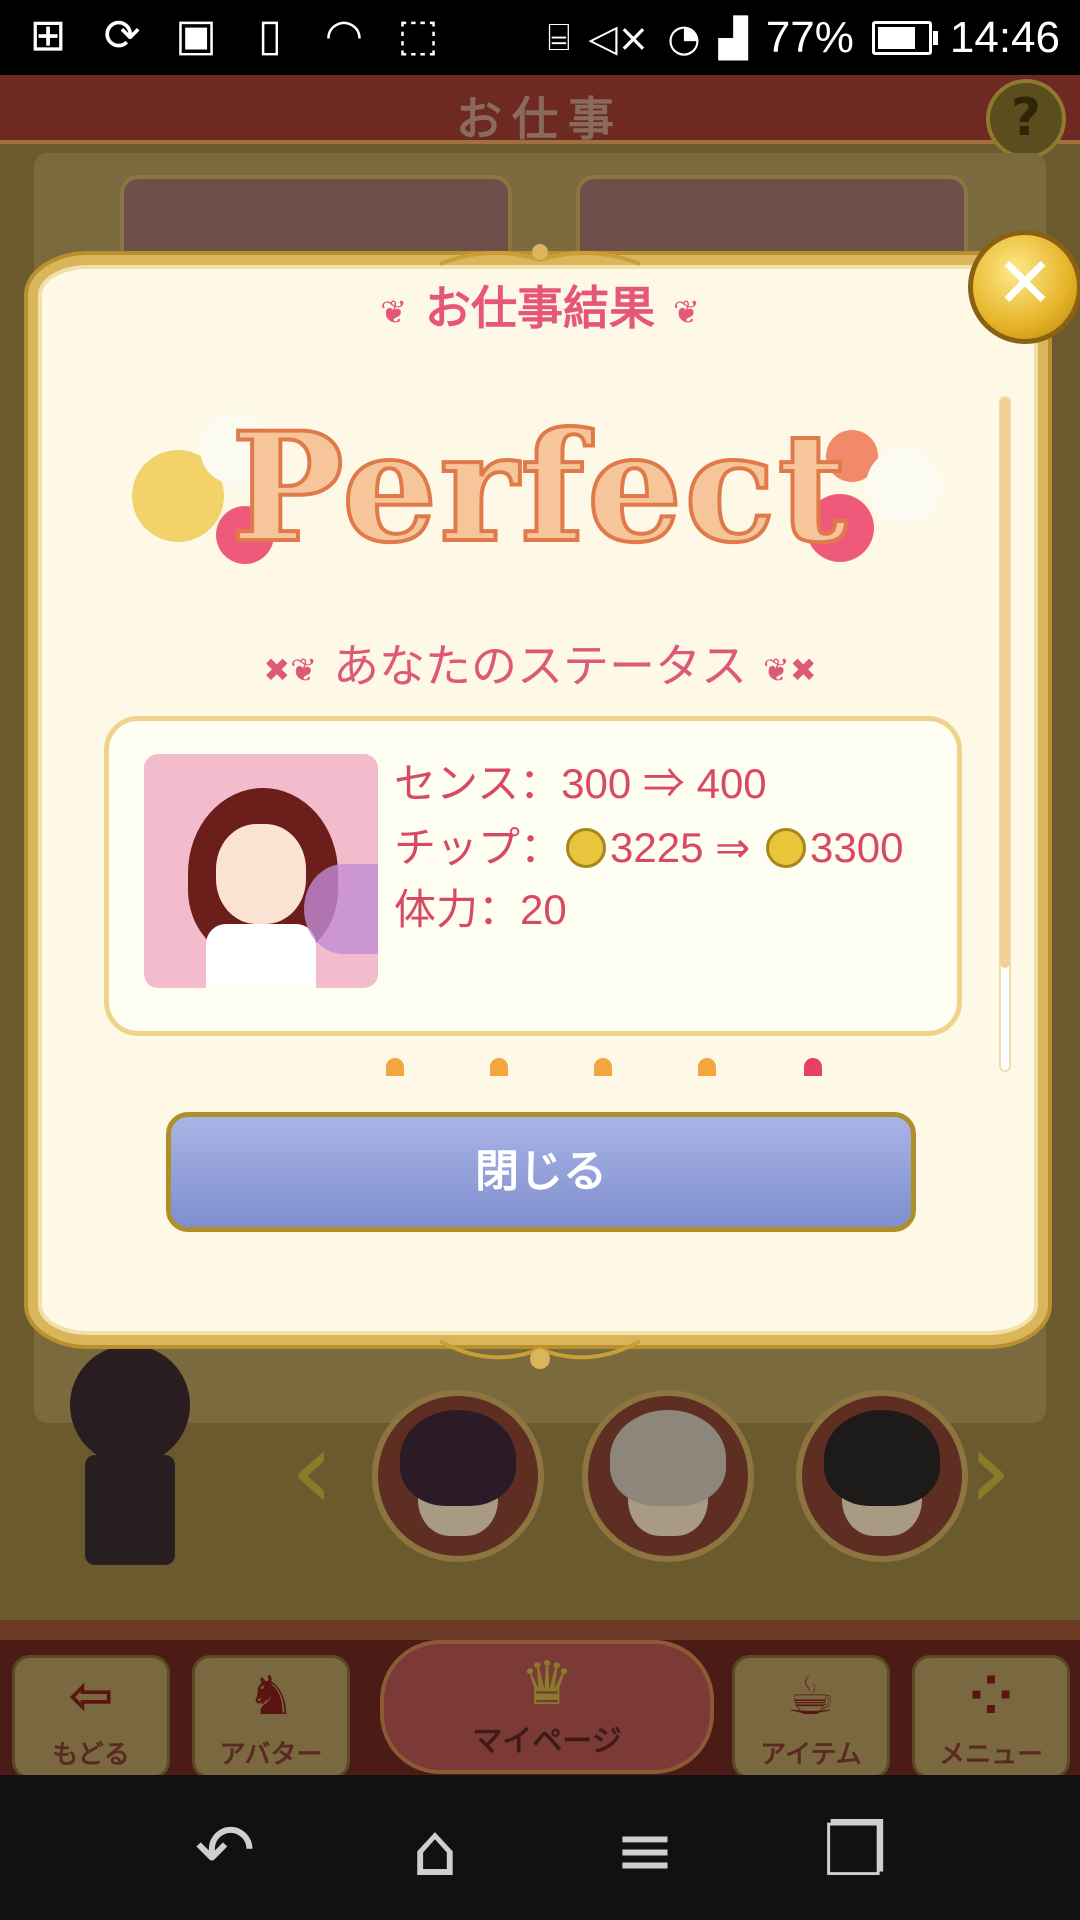 The image size is (1080, 1920). What do you see at coordinates (196, 35) in the screenshot?
I see `image-icon: ▣` at bounding box center [196, 35].